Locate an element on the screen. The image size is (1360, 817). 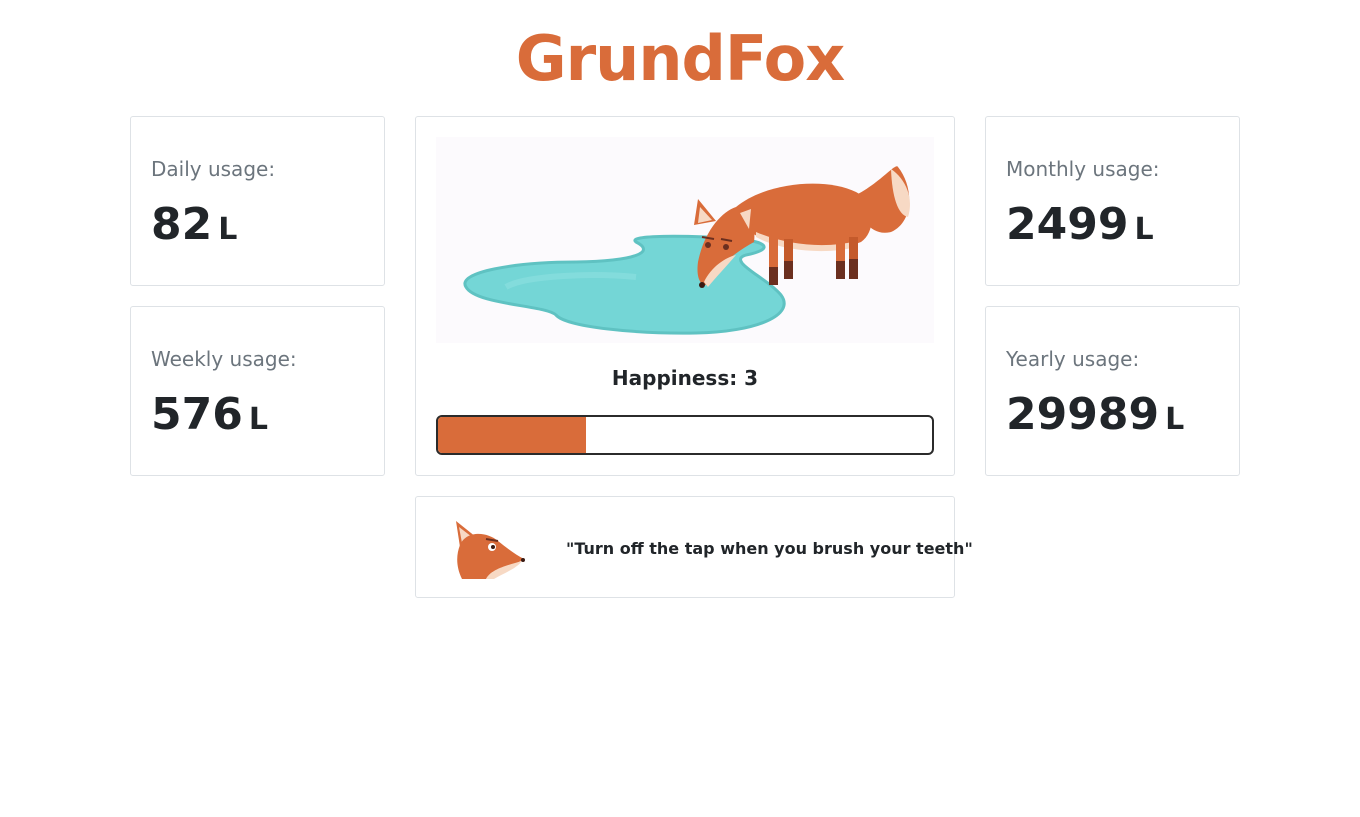
weekly-usage-value: 576 is located at coordinates (197, 414).